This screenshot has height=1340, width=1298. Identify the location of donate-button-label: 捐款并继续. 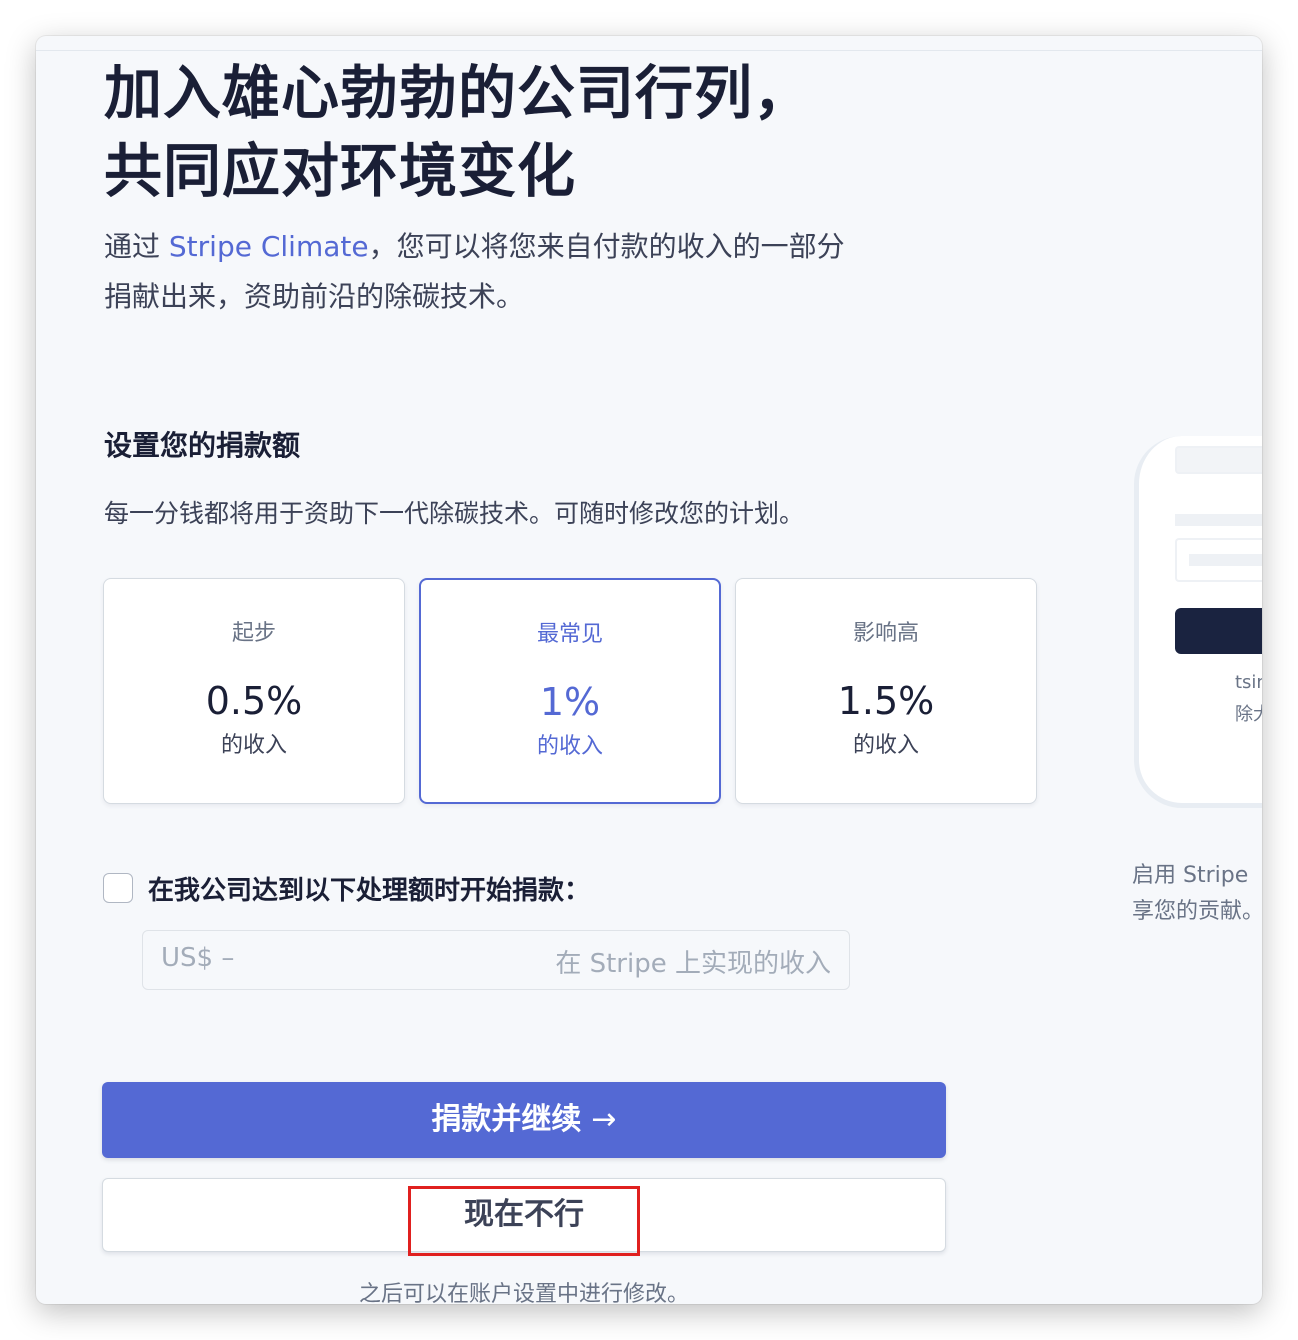
(506, 1119).